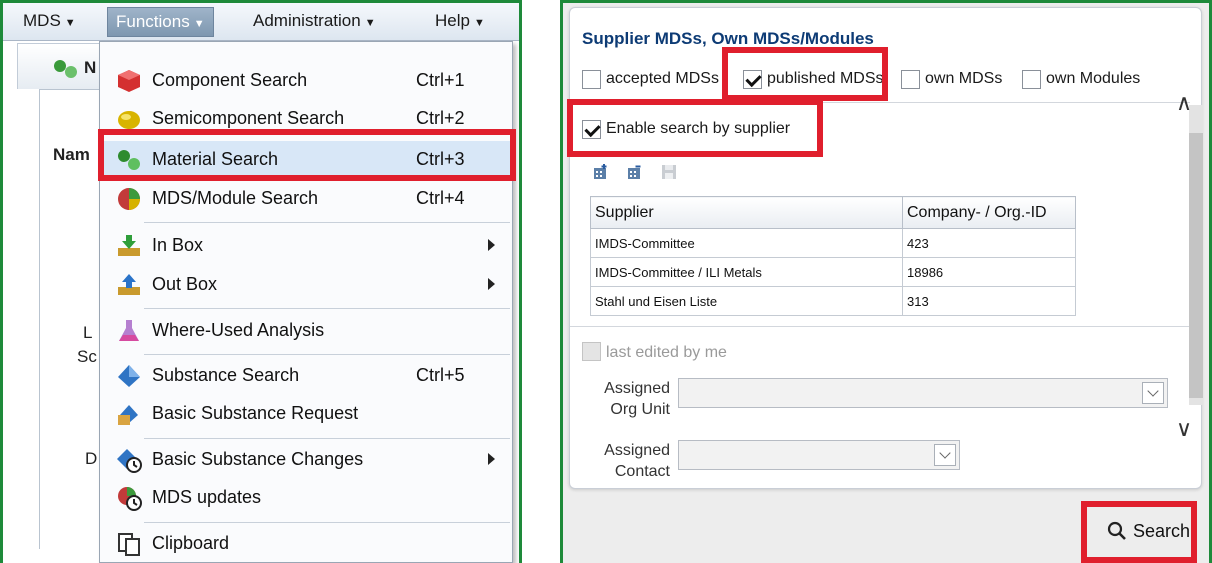  Describe the element at coordinates (440, 198) in the screenshot. I see `menu-item-shortcut: Ctrl+4` at that location.